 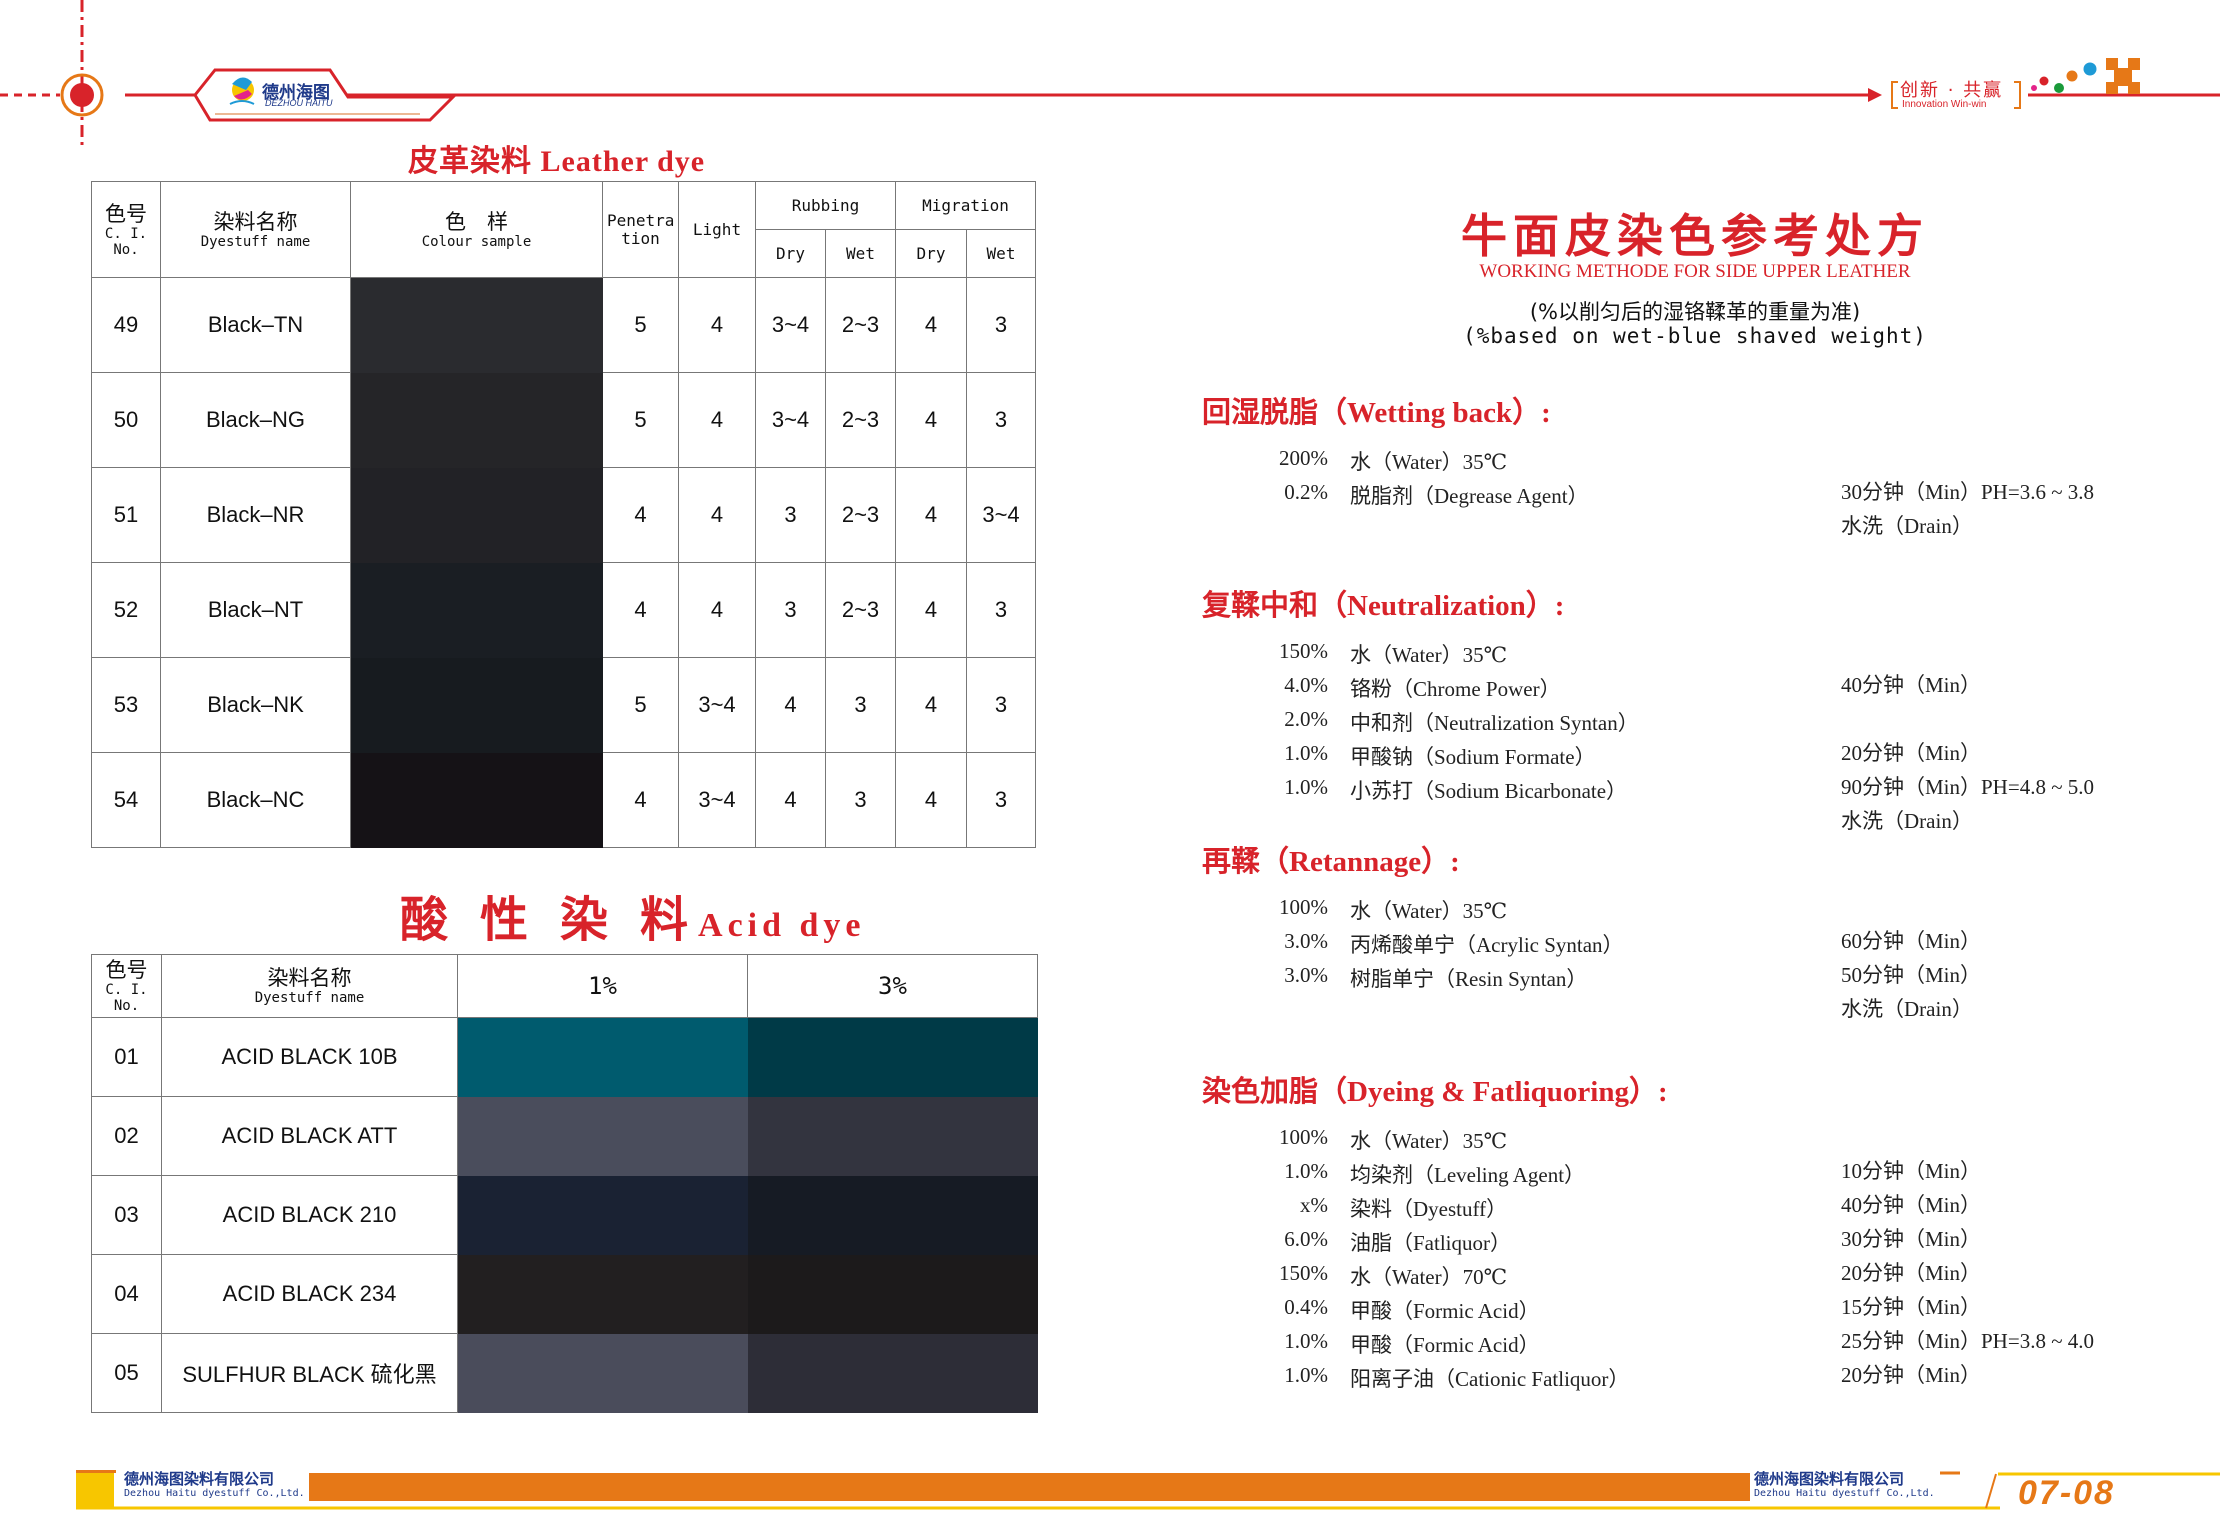 I want to click on header-dyestuff-name: 染料名称 Dyestuff name, so click(x=309, y=986).